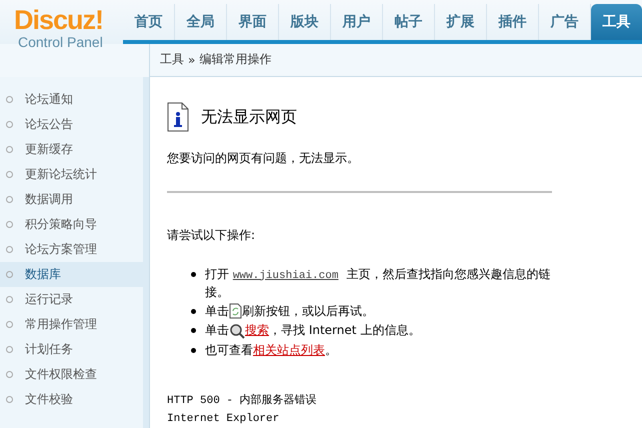 The image size is (642, 428). What do you see at coordinates (378, 283) in the screenshot?
I see `suggestion-text: 打开 www.jiushiai.com 主页，然后查找指向您感兴趣信息的链接。` at bounding box center [378, 283].